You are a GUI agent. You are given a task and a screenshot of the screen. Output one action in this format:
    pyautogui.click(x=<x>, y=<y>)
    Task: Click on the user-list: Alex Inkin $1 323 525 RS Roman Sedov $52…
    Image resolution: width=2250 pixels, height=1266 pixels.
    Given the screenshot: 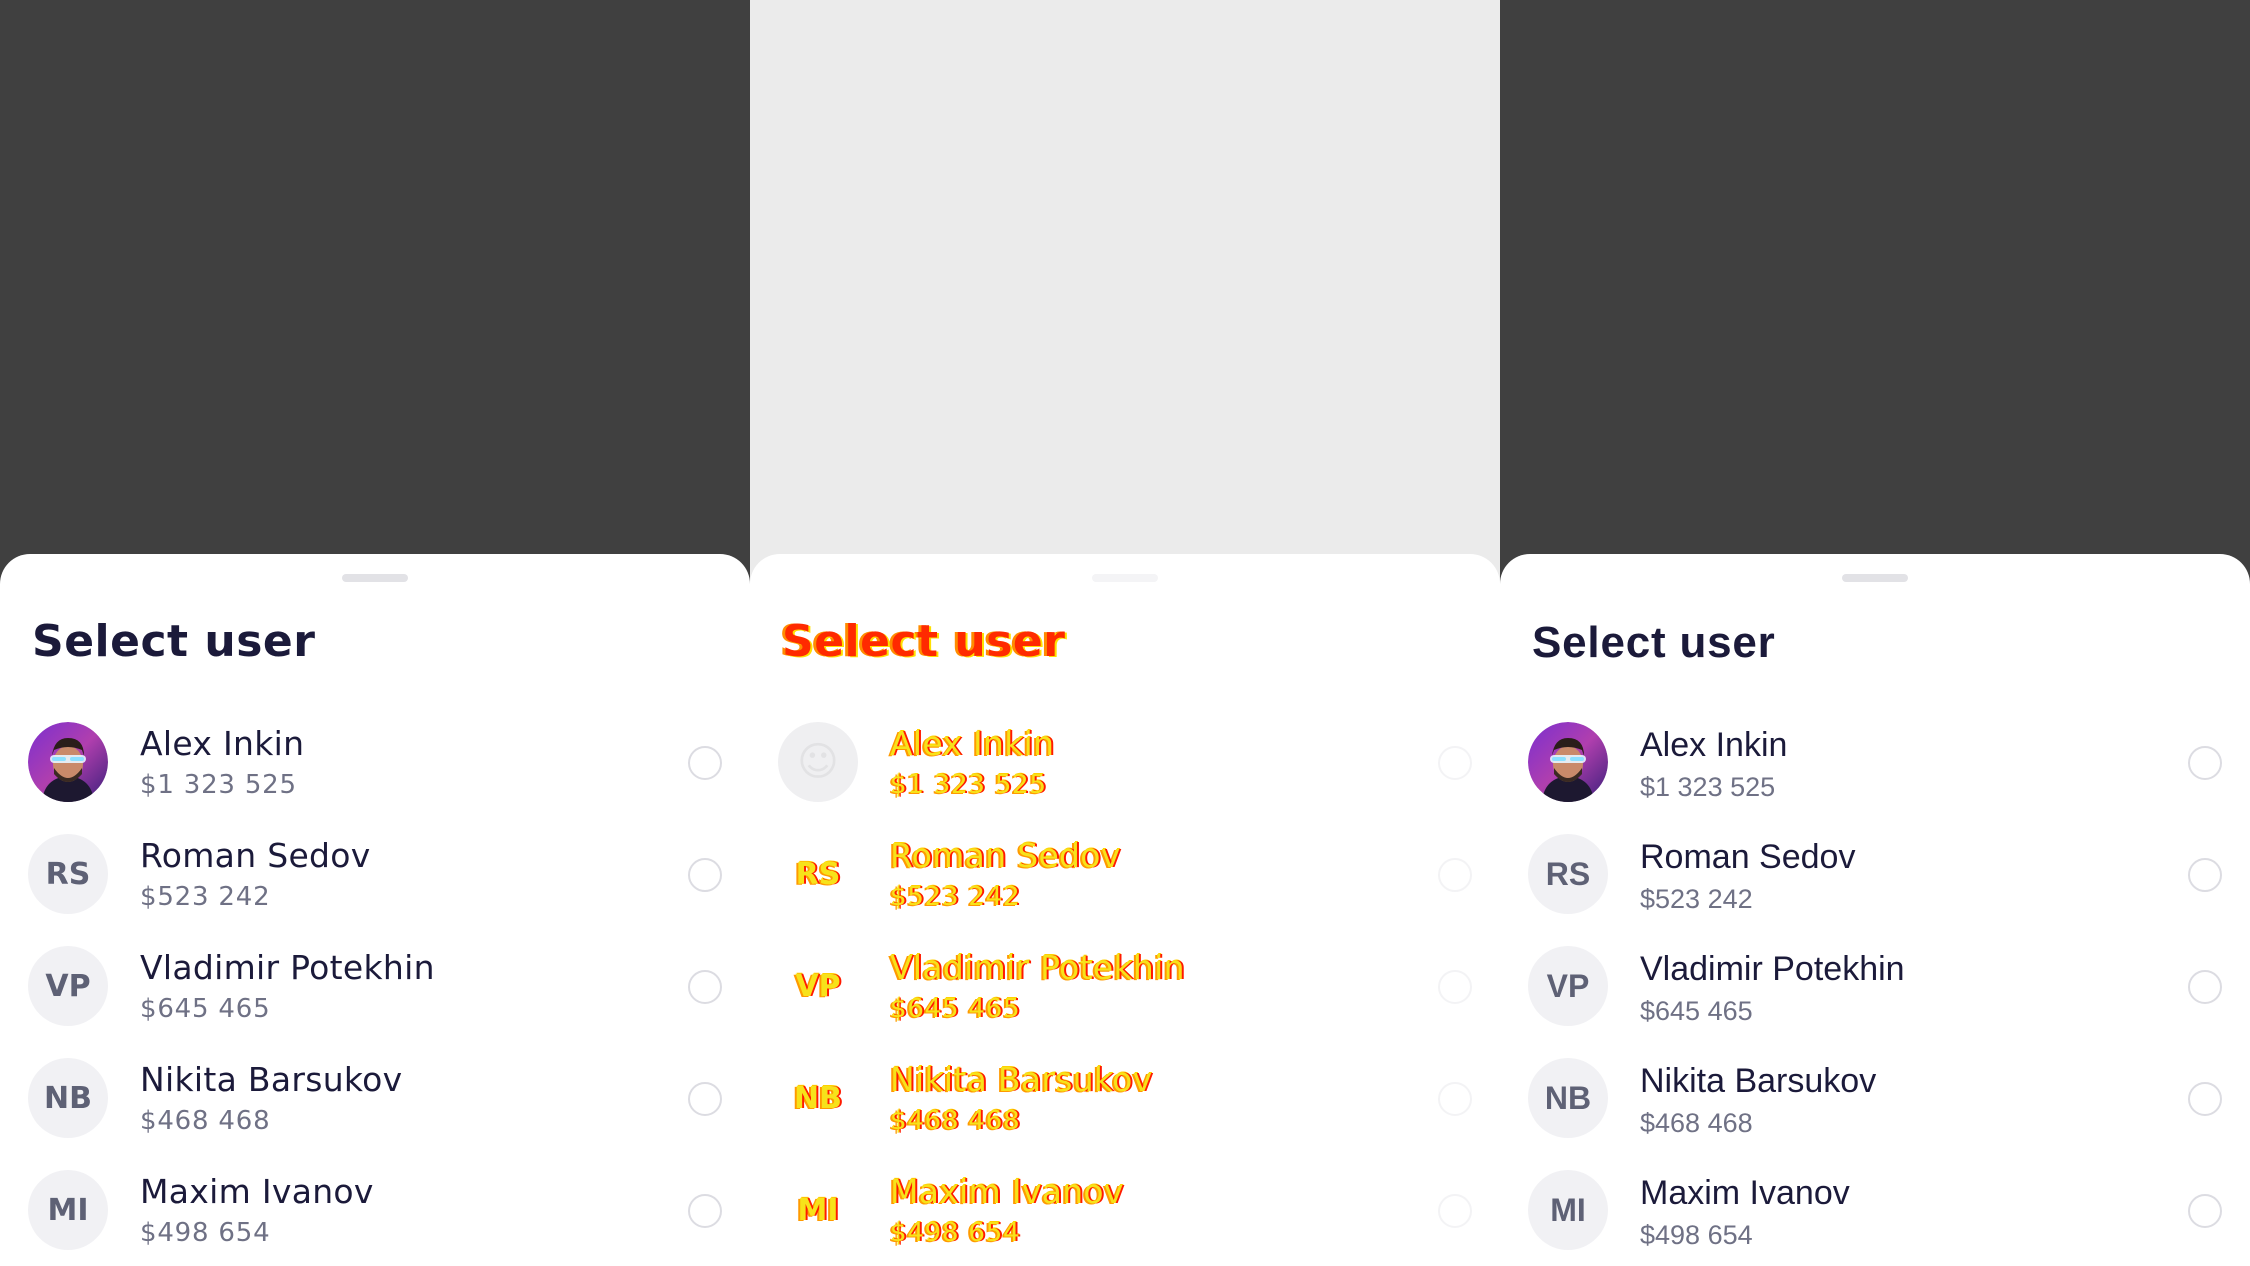 What is the action you would take?
    pyautogui.click(x=375, y=987)
    